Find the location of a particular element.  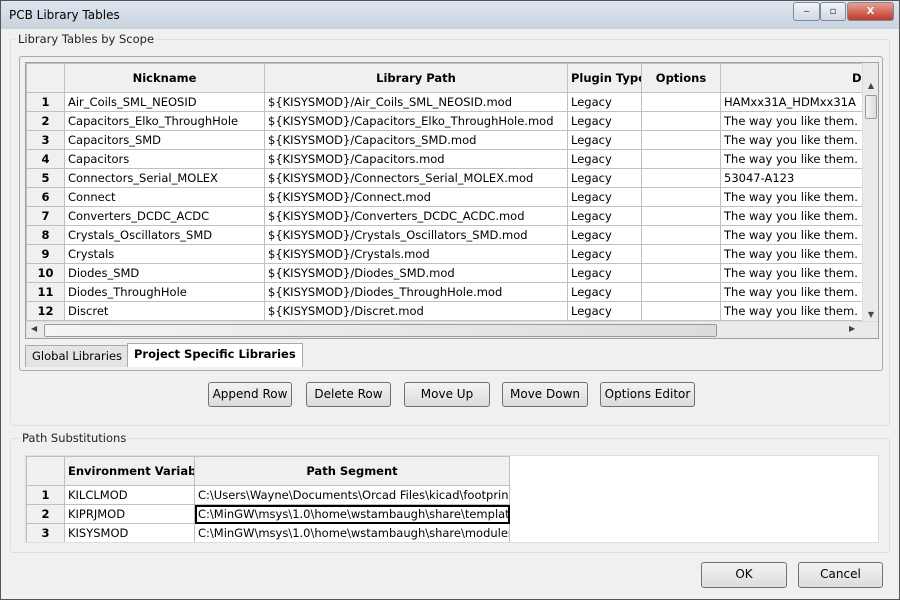

nickname-cell: Capacitors_Elko_ThroughHole is located at coordinates (164, 121).